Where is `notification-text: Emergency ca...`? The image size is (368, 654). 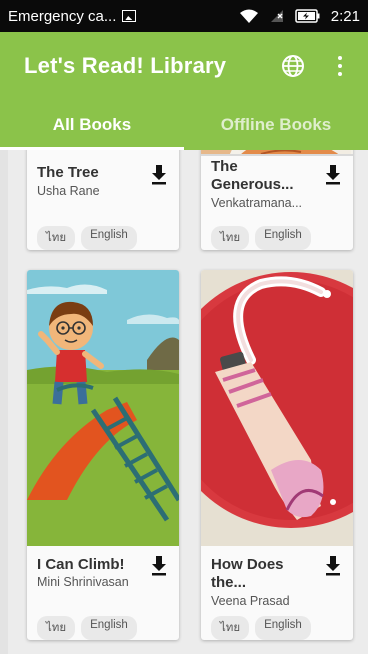
notification-text: Emergency ca... is located at coordinates (62, 16).